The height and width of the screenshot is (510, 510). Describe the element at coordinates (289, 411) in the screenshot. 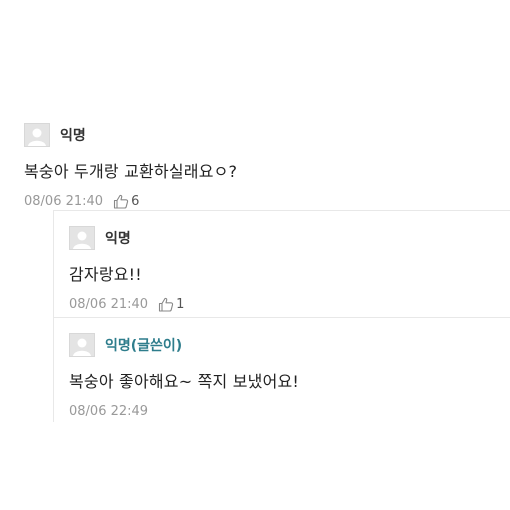

I see `reply-meta: 08/06 22:49` at that location.